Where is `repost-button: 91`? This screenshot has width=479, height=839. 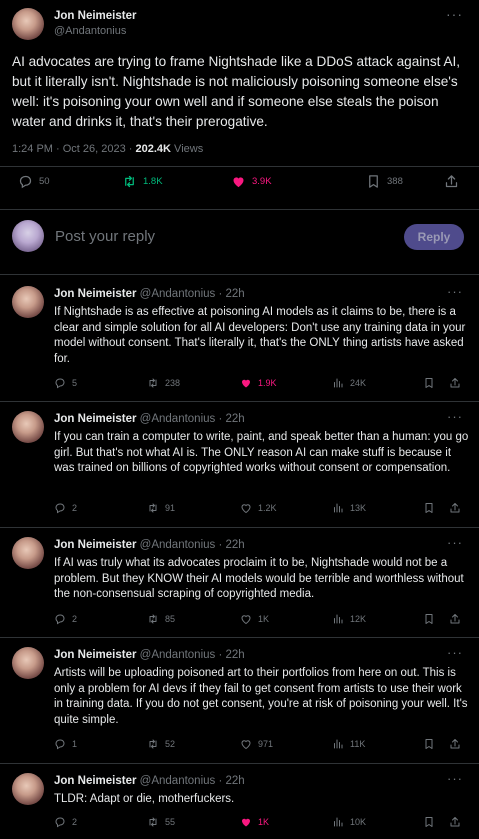
repost-button: 91 is located at coordinates (161, 508).